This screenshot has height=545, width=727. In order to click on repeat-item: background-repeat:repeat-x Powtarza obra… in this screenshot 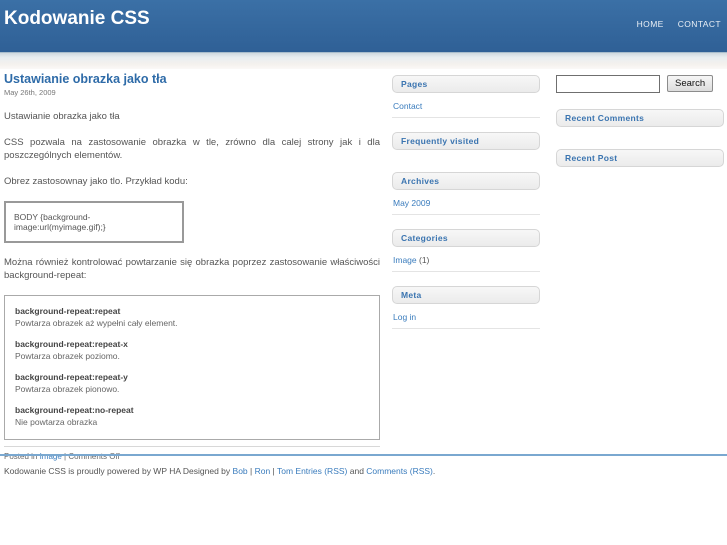, I will do `click(192, 350)`.